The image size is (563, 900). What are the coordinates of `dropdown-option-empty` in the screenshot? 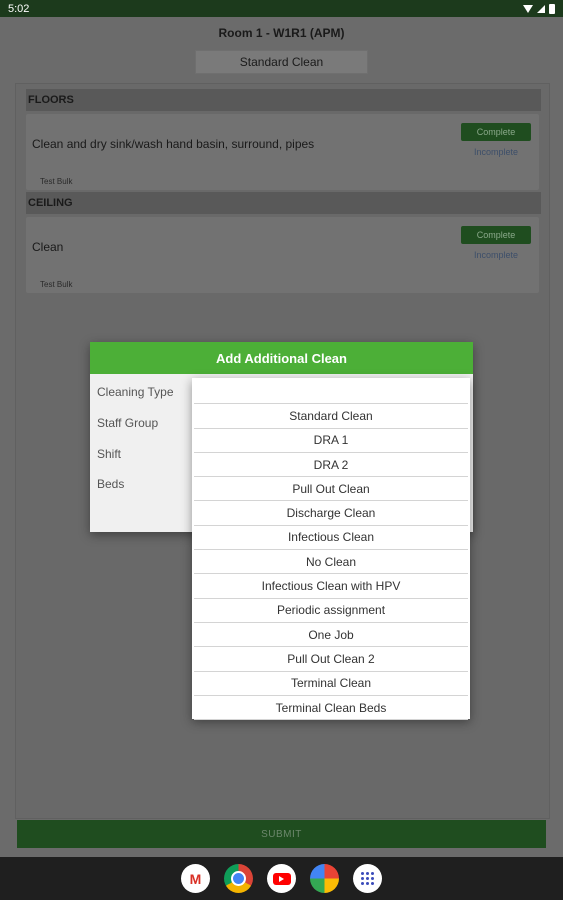 It's located at (331, 392).